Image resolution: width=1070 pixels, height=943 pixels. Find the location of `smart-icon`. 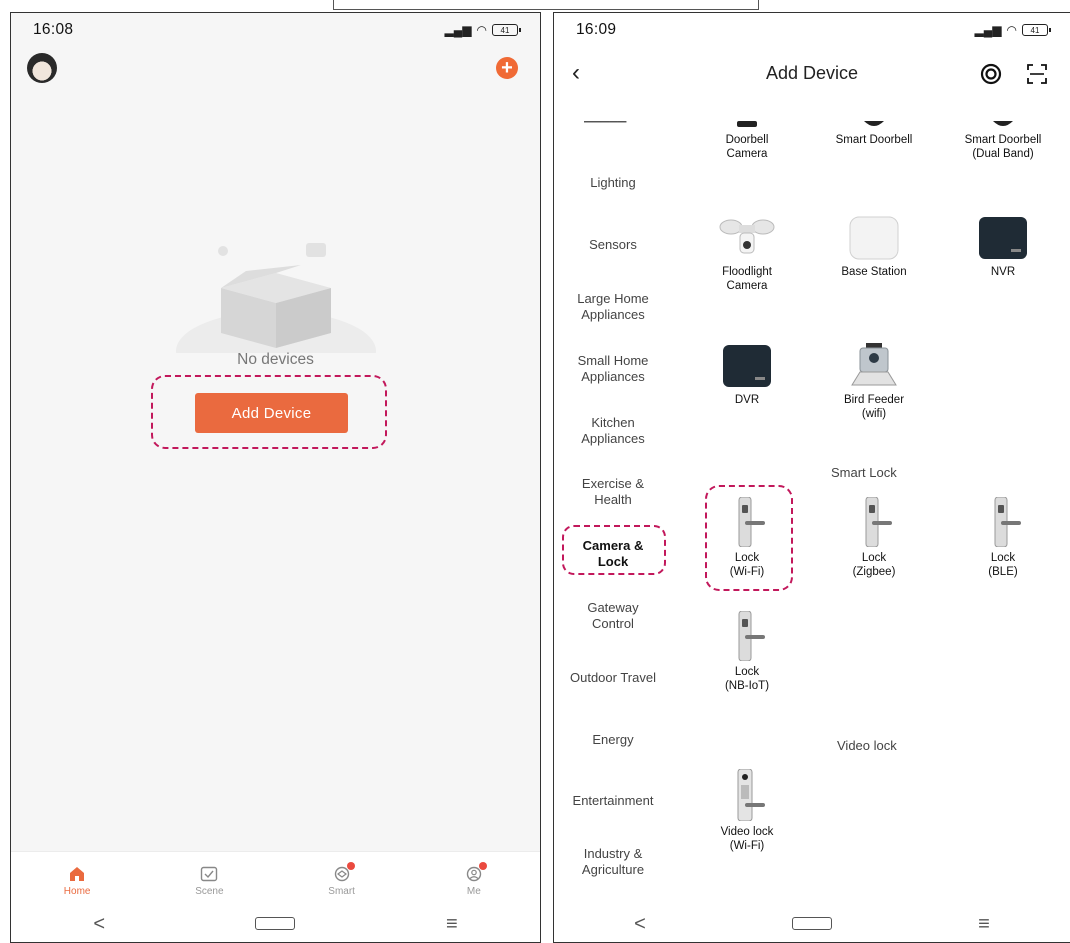

smart-icon is located at coordinates (343, 872).